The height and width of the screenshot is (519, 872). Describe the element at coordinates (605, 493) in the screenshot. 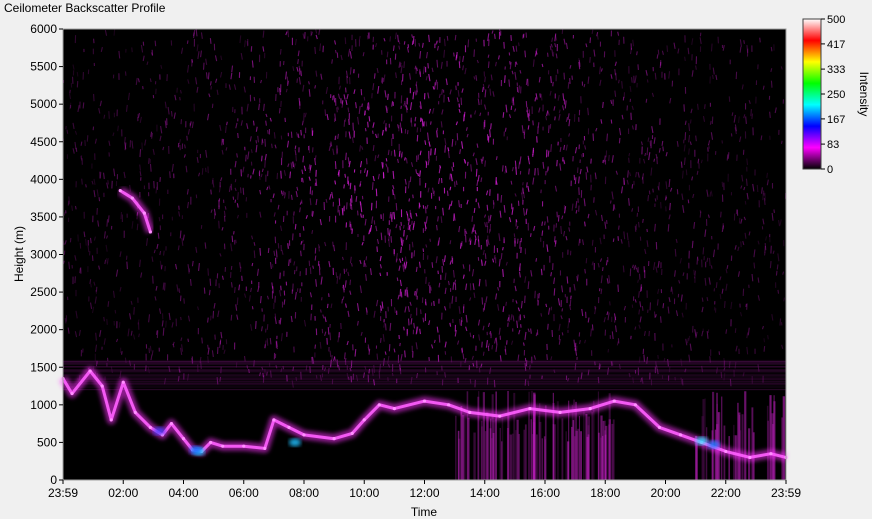

I see `x-tick-label: 18:00` at that location.